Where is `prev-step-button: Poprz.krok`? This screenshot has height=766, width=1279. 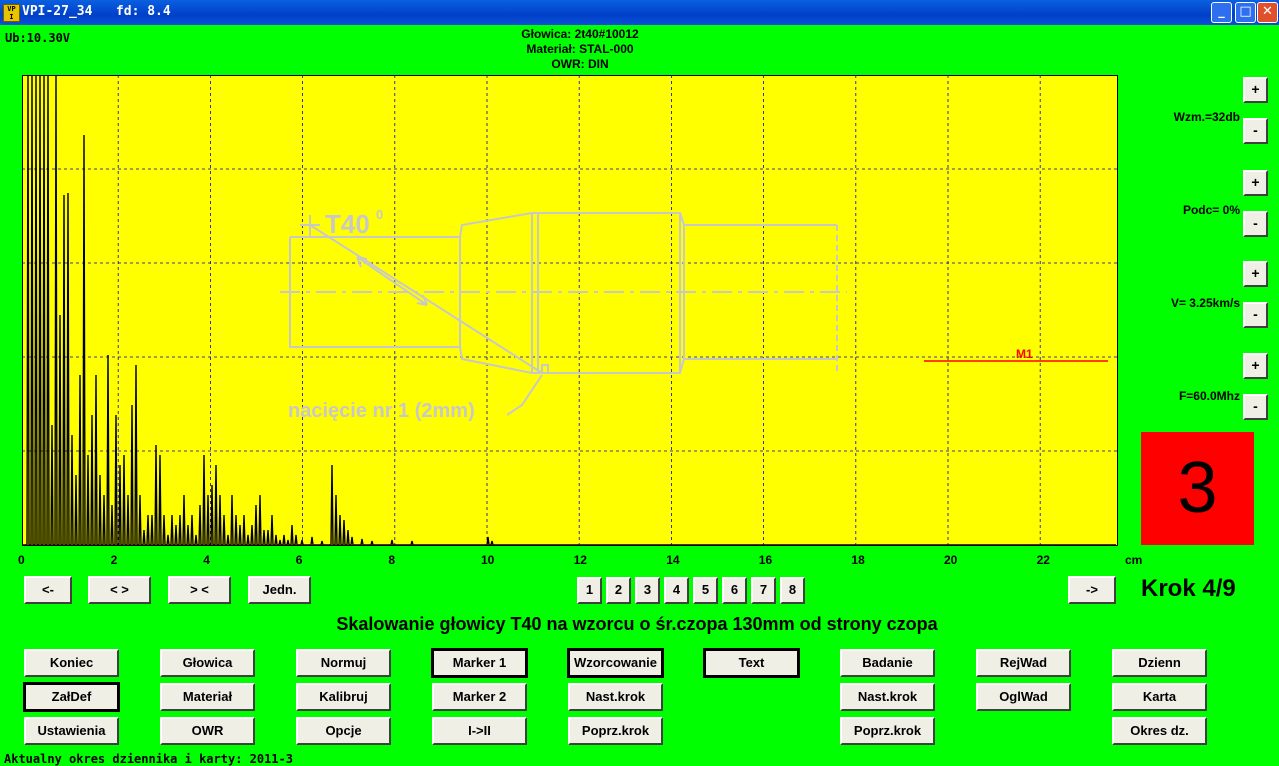
prev-step-button: Poprz.krok is located at coordinates (615, 731).